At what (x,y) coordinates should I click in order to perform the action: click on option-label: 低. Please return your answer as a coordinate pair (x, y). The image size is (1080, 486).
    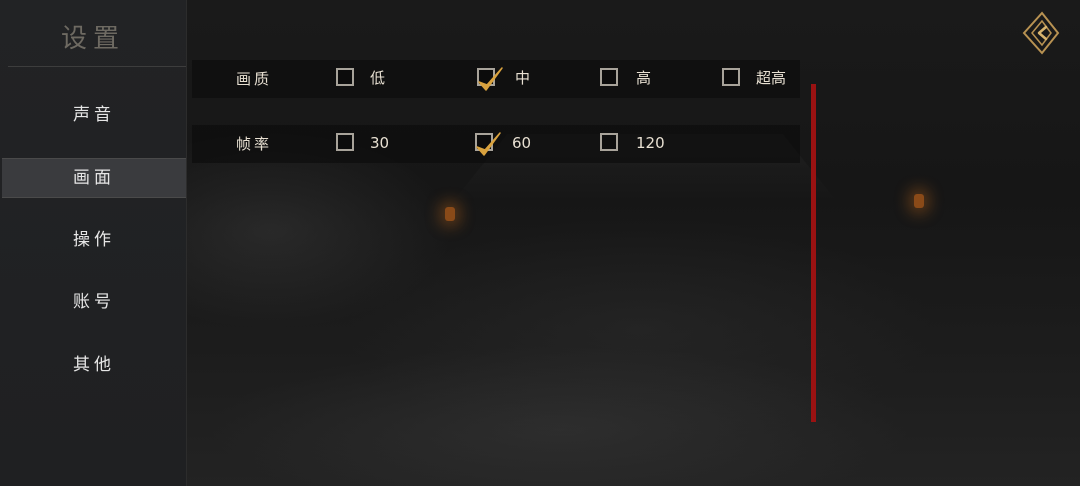
    Looking at the image, I should click on (378, 78).